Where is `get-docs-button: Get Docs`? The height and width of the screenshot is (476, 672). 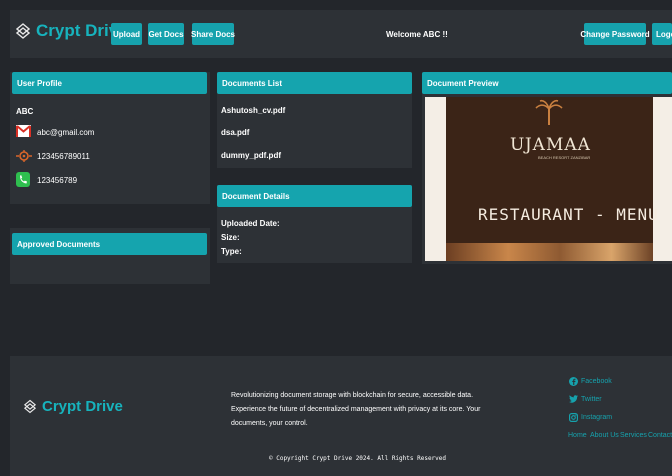 get-docs-button: Get Docs is located at coordinates (166, 34).